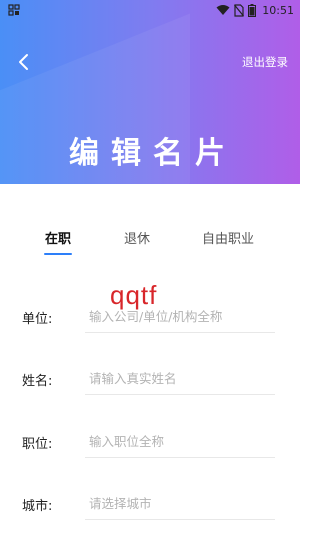  Describe the element at coordinates (134, 295) in the screenshot. I see `watermark-text: qqtf` at that location.